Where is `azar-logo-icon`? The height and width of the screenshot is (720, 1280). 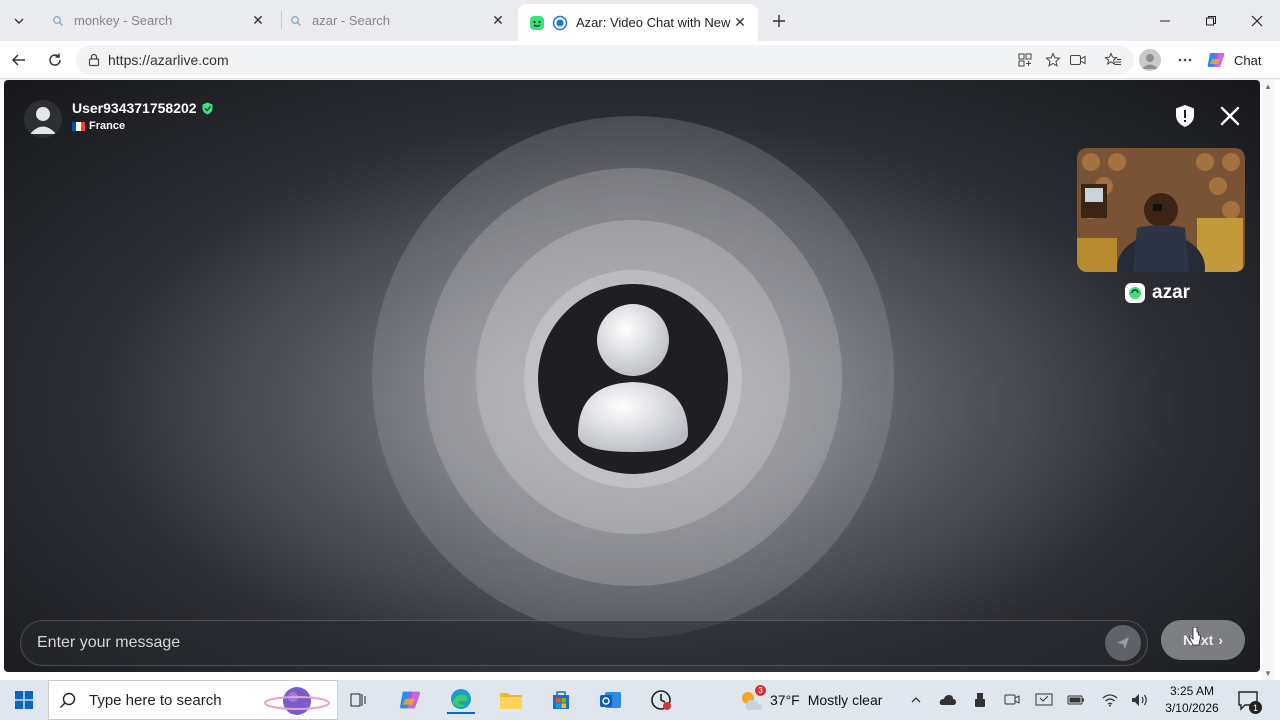 azar-logo-icon is located at coordinates (1135, 293).